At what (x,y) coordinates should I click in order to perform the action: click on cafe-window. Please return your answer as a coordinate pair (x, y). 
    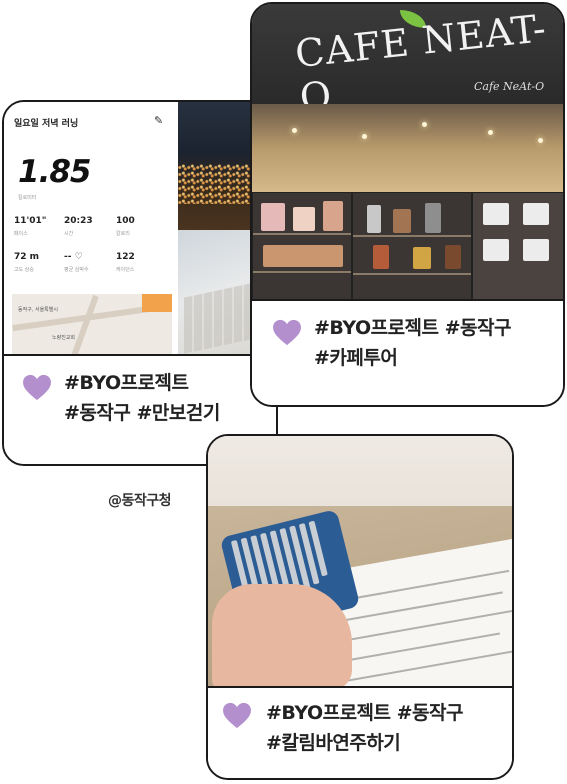
    Looking at the image, I should click on (407, 148).